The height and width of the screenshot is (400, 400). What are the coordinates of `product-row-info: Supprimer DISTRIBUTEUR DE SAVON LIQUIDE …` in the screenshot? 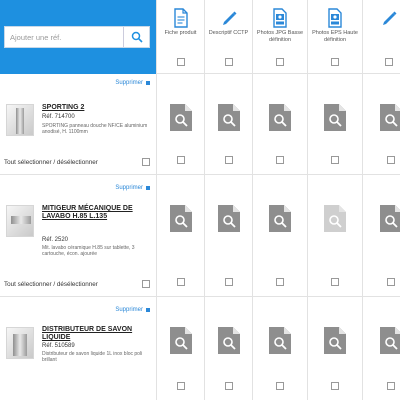 It's located at (78, 348).